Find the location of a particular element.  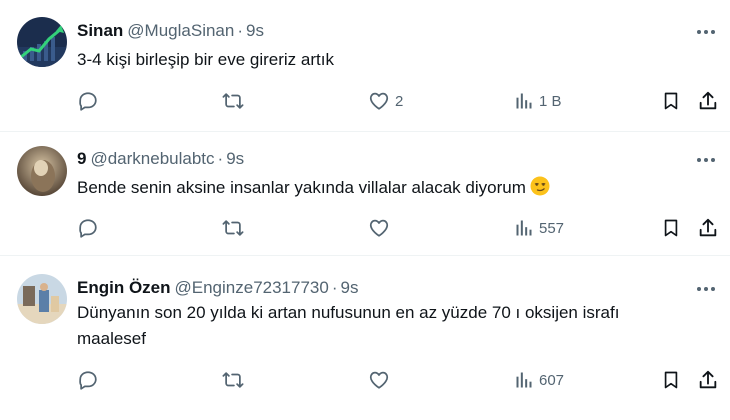

user-handle: @Enginze72317730 is located at coordinates (252, 287).